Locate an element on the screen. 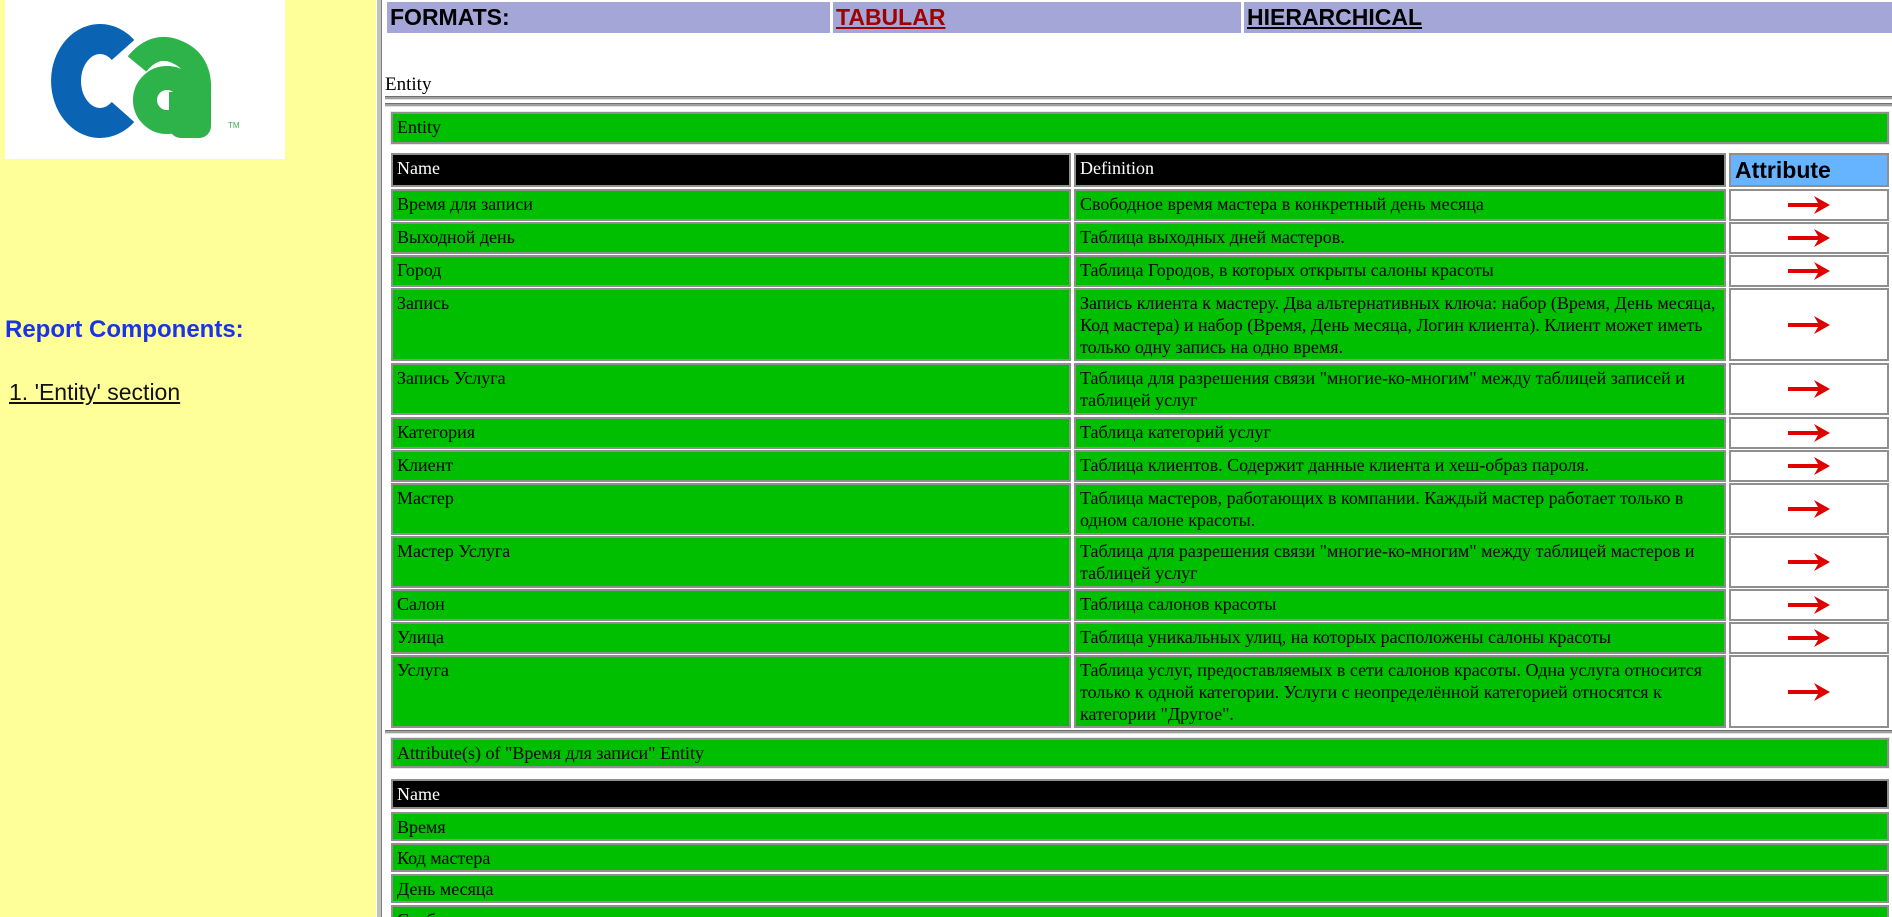 The height and width of the screenshot is (917, 1892). entity-name-cell: Услуга is located at coordinates (731, 691).